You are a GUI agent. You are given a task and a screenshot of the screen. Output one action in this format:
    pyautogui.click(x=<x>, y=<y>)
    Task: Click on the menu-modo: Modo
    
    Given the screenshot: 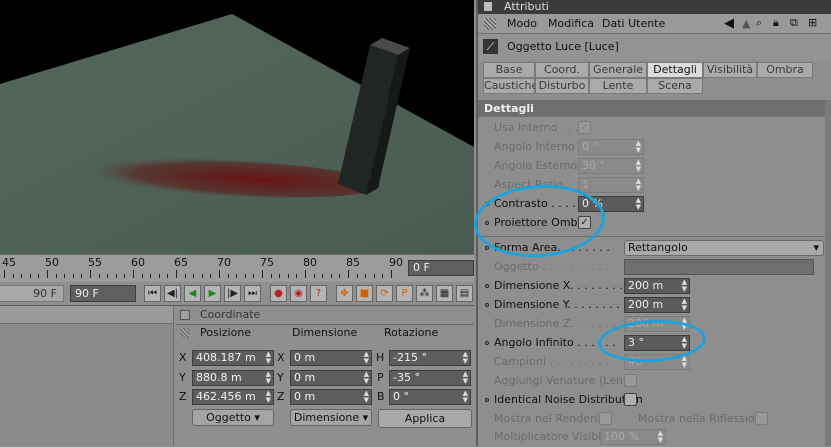 What is the action you would take?
    pyautogui.click(x=522, y=23)
    